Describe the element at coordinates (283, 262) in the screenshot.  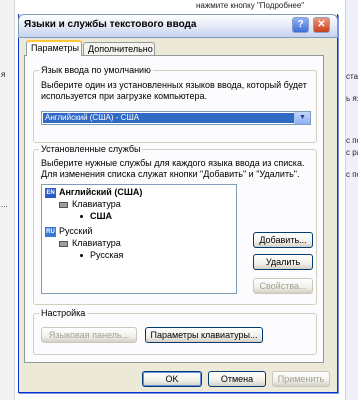
I see `remove-button: Удалить` at that location.